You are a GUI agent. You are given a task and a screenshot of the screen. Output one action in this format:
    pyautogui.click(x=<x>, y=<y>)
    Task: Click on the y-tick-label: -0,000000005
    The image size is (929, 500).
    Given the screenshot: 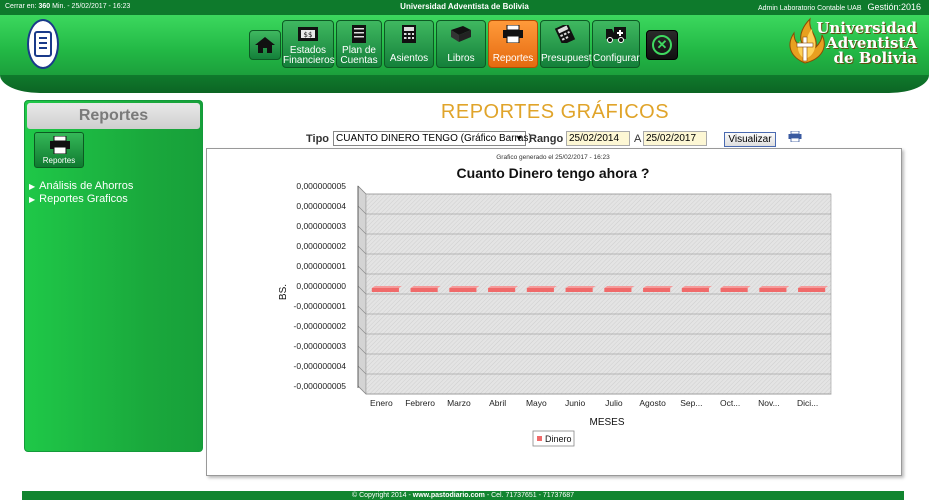 What is the action you would take?
    pyautogui.click(x=320, y=386)
    